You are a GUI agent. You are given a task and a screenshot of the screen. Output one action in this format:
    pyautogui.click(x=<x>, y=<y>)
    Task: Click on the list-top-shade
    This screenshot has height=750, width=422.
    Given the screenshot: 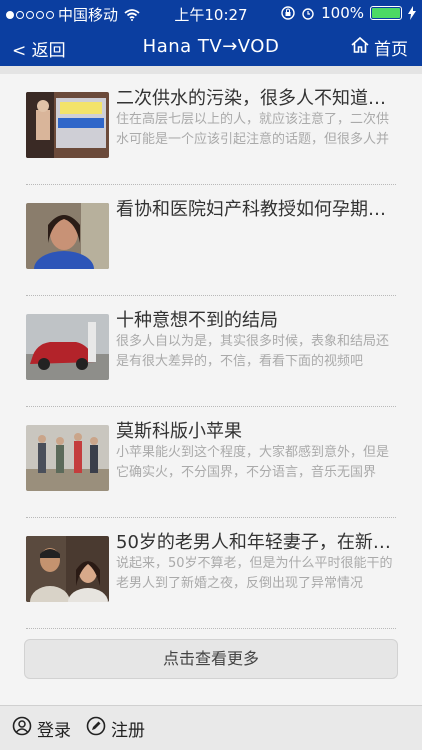 What is the action you would take?
    pyautogui.click(x=211, y=70)
    